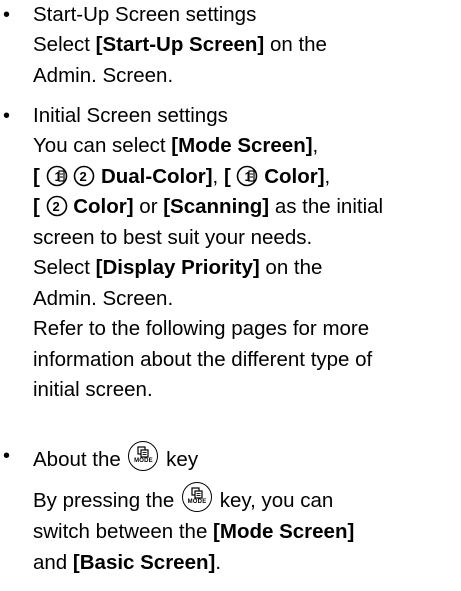  I want to click on color-1-ref: Color], so click(294, 176).